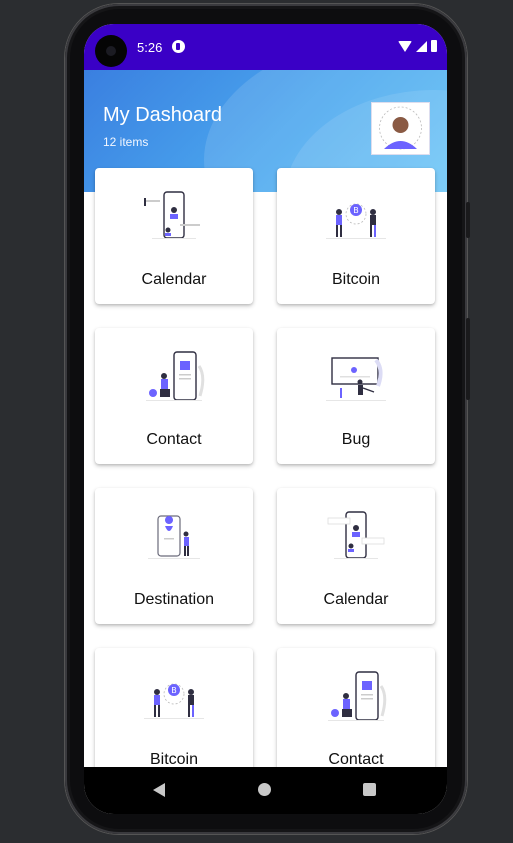 Image resolution: width=513 pixels, height=843 pixels. Describe the element at coordinates (174, 537) in the screenshot. I see `destination-illustration-icon` at that location.